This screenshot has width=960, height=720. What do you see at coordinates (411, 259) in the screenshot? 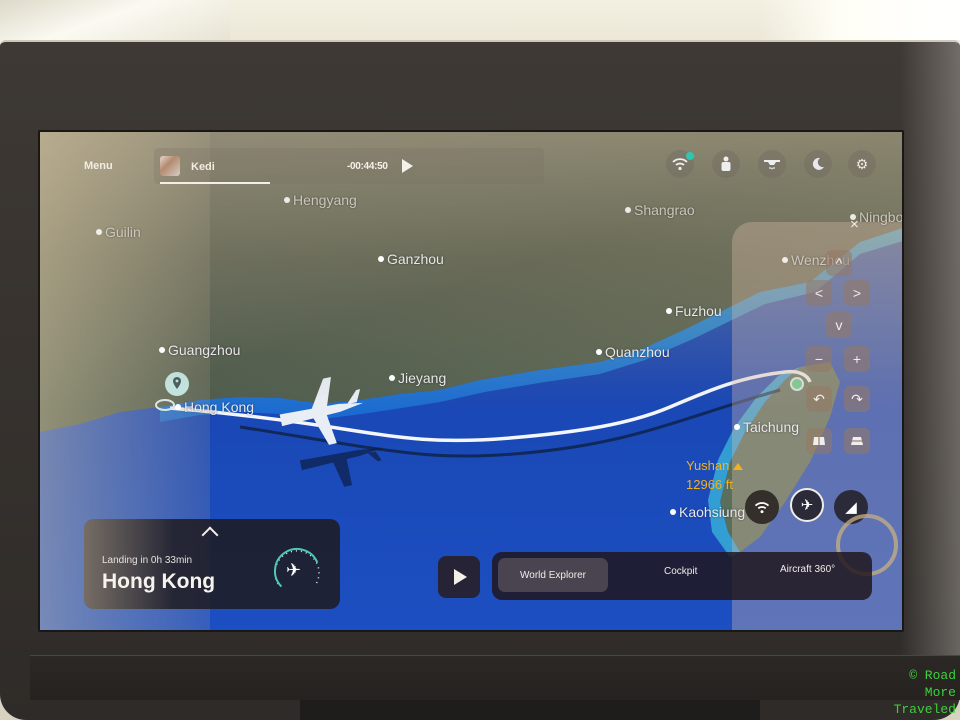
I see `city-label: Ganzhou` at bounding box center [411, 259].